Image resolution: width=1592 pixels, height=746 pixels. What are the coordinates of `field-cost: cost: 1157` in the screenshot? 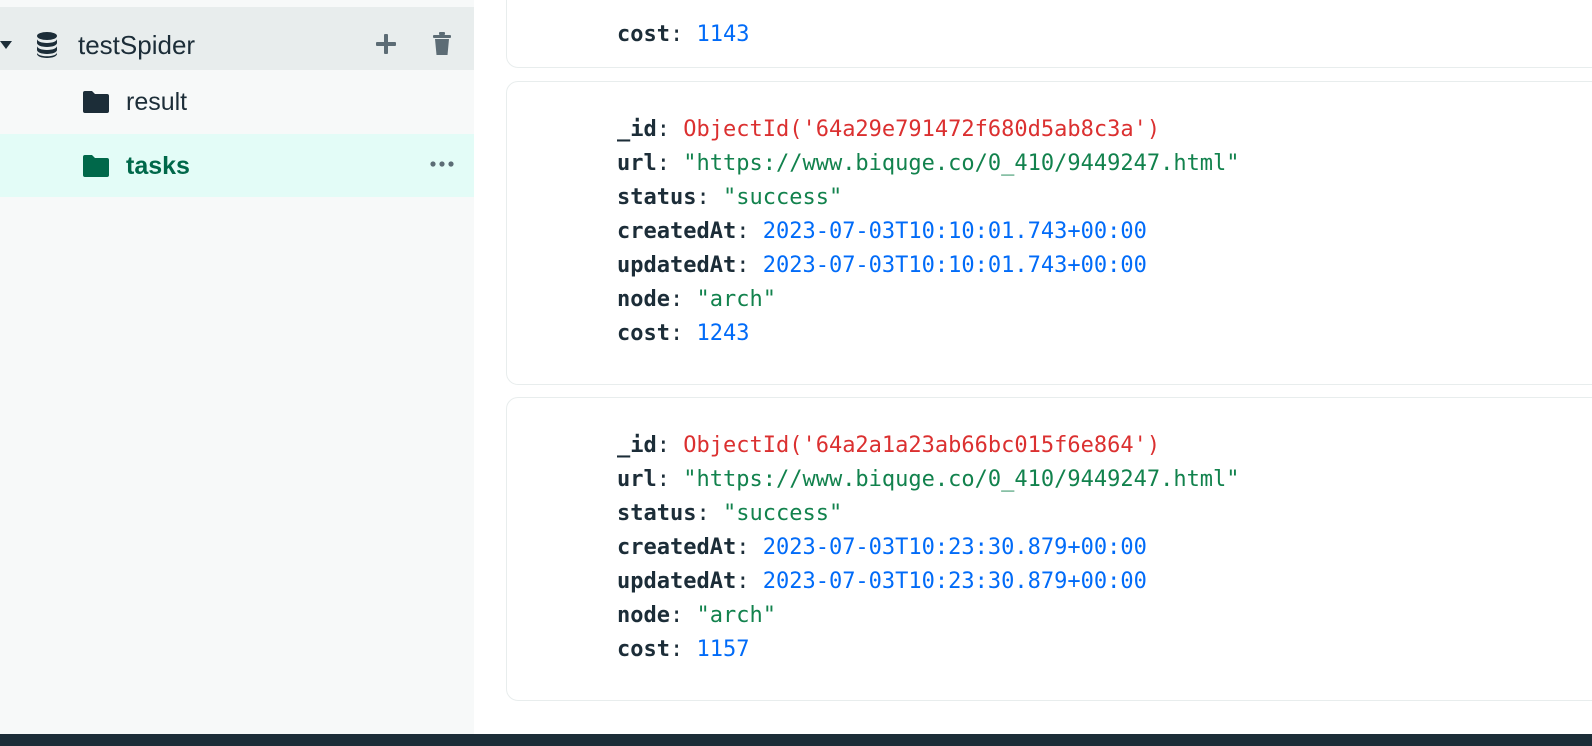 It's located at (683, 649).